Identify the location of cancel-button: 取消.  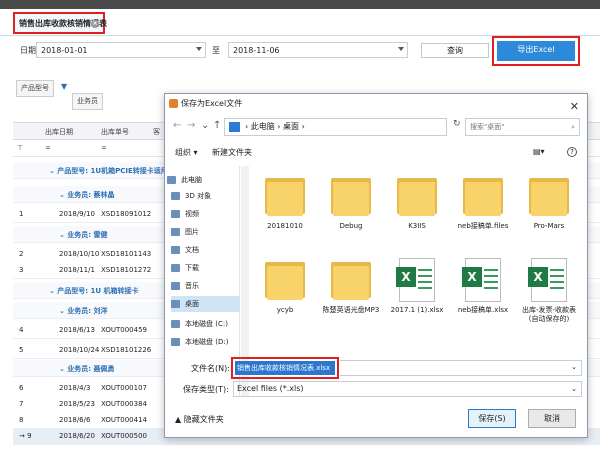
(552, 418).